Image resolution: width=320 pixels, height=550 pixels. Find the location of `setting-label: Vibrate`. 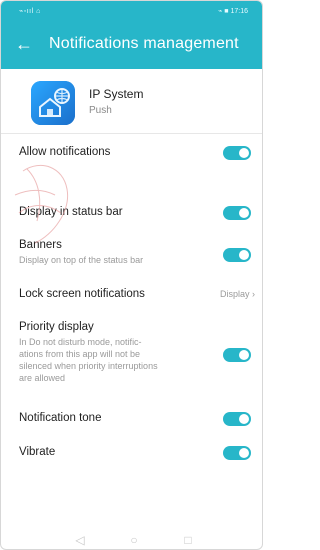

setting-label: Vibrate is located at coordinates (37, 452).